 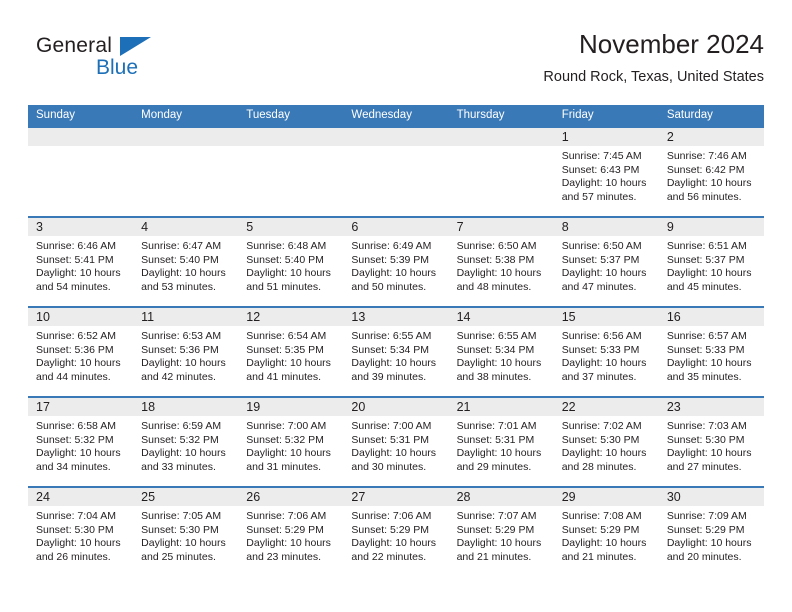 What do you see at coordinates (495, 349) in the screenshot?
I see `sunset-text: Sunset: 5:34 PM` at bounding box center [495, 349].